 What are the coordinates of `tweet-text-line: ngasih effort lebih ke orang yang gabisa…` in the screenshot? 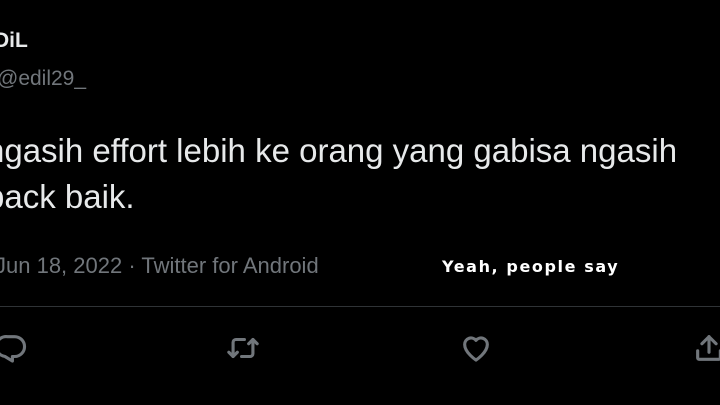 It's located at (339, 150).